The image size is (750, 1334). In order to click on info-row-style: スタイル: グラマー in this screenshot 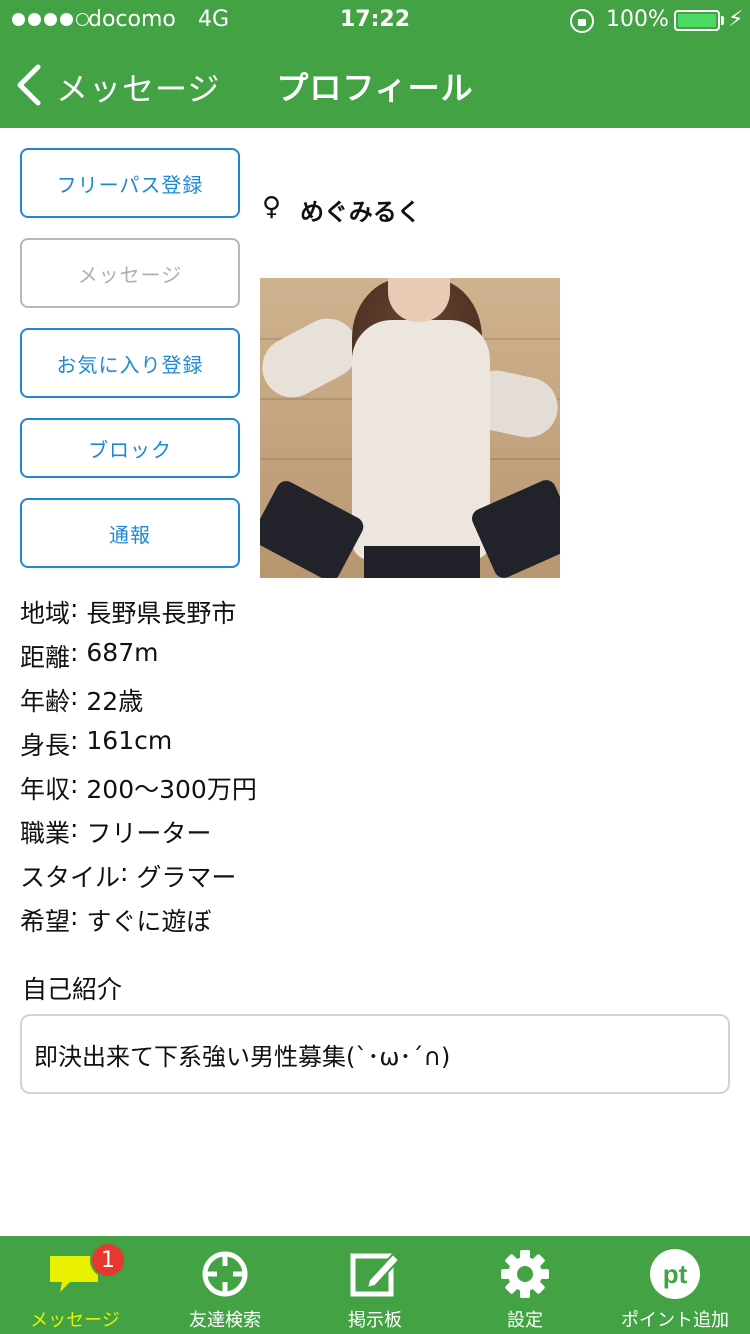, I will do `click(128, 875)`.